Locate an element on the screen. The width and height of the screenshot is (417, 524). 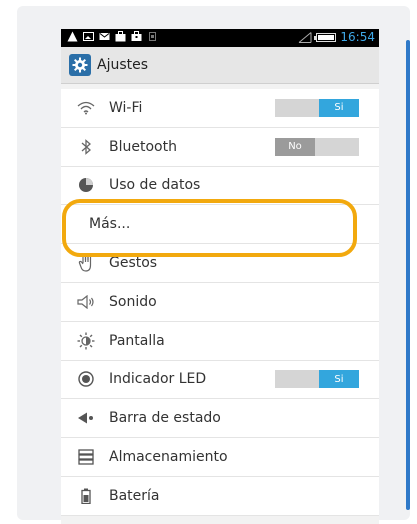
led-indicator-icon is located at coordinates (86, 379).